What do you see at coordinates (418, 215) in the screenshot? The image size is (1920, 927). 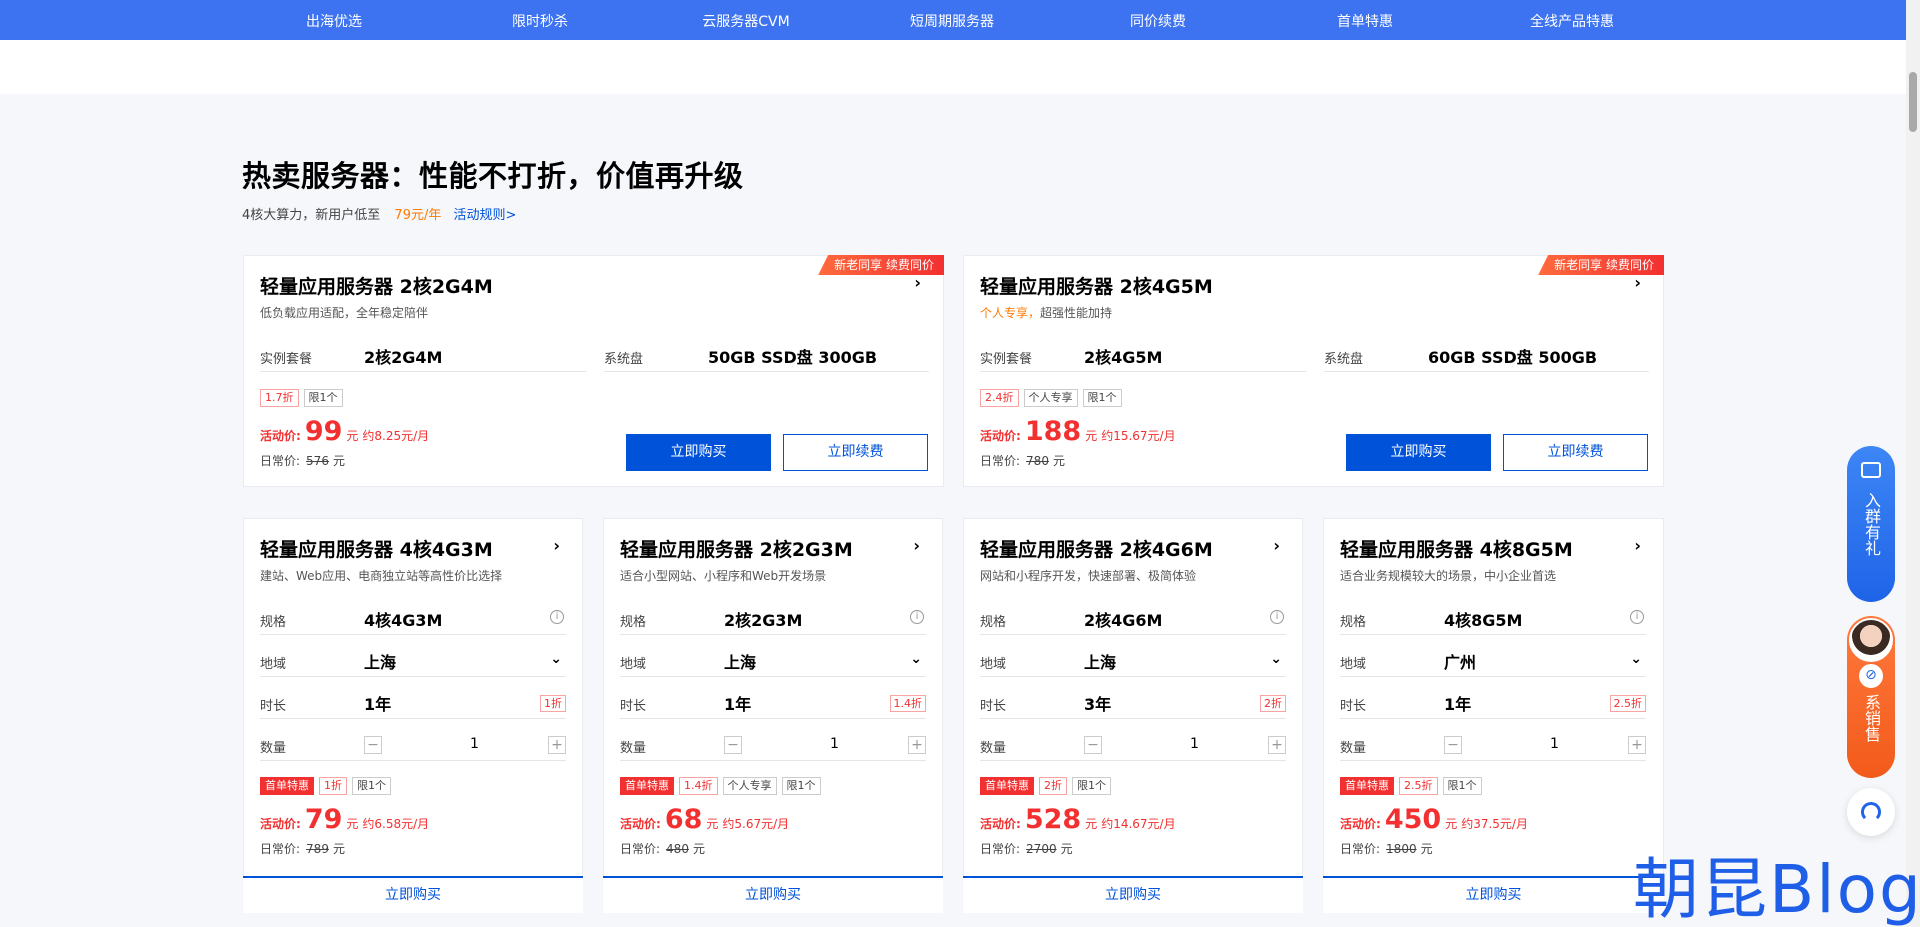 I see `subtitle-price: 79元/年` at bounding box center [418, 215].